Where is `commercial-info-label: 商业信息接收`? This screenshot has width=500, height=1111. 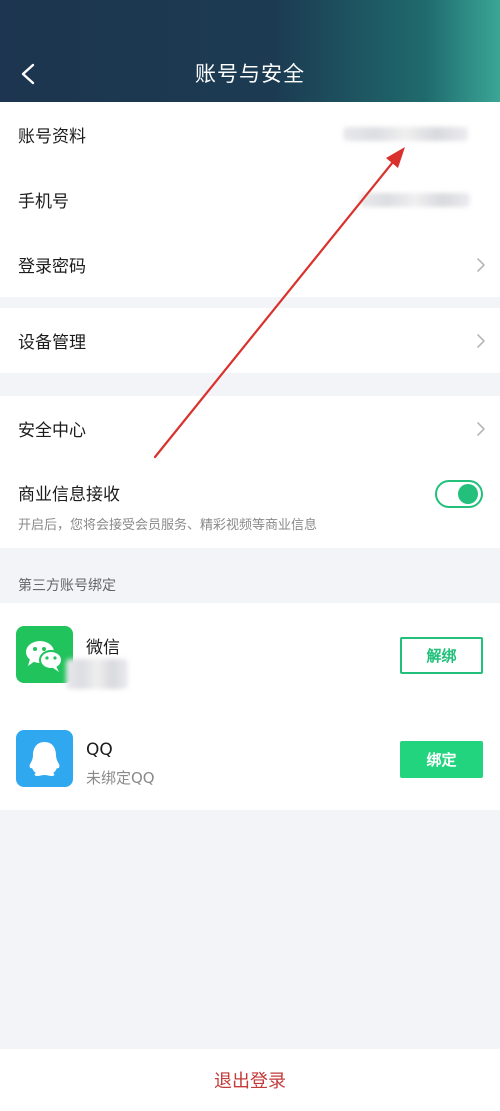 commercial-info-label: 商业信息接收 is located at coordinates (69, 495).